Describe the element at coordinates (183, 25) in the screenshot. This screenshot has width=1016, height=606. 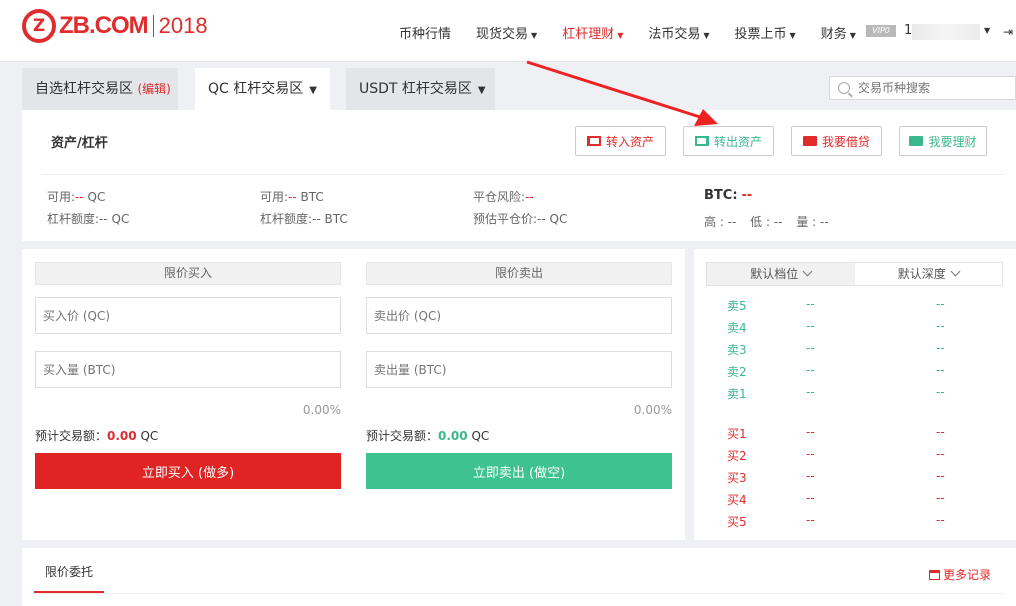
I see `logo-year: 2018` at that location.